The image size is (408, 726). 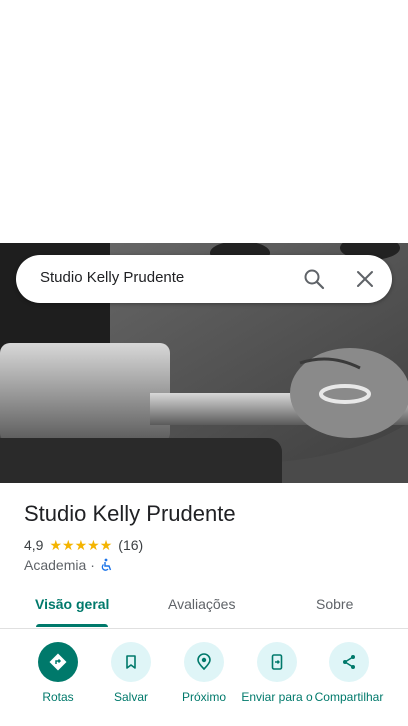 What do you see at coordinates (203, 697) in the screenshot?
I see `nearby-label: Próximo` at bounding box center [203, 697].